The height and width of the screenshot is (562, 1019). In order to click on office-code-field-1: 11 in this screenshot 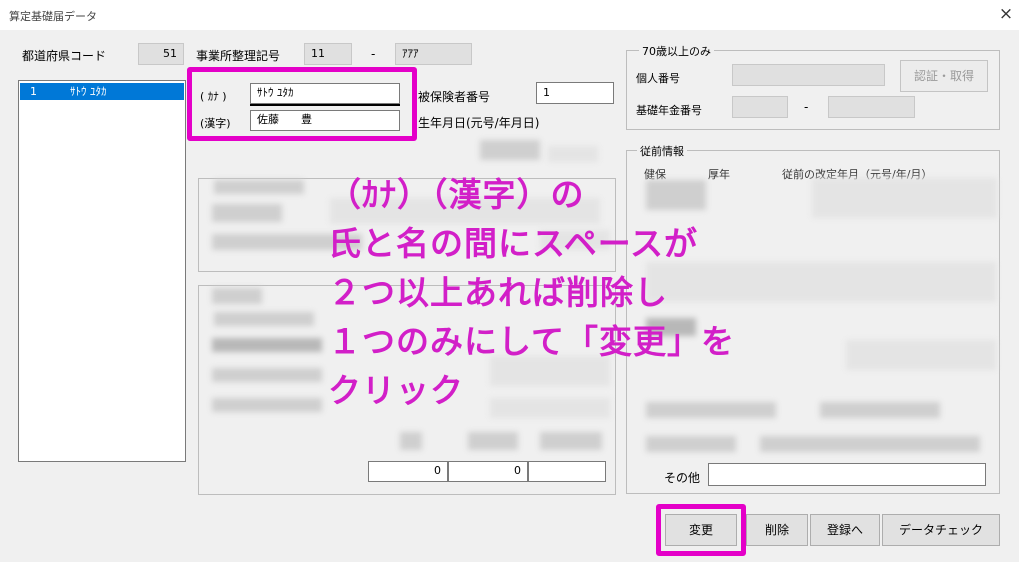, I will do `click(328, 54)`.